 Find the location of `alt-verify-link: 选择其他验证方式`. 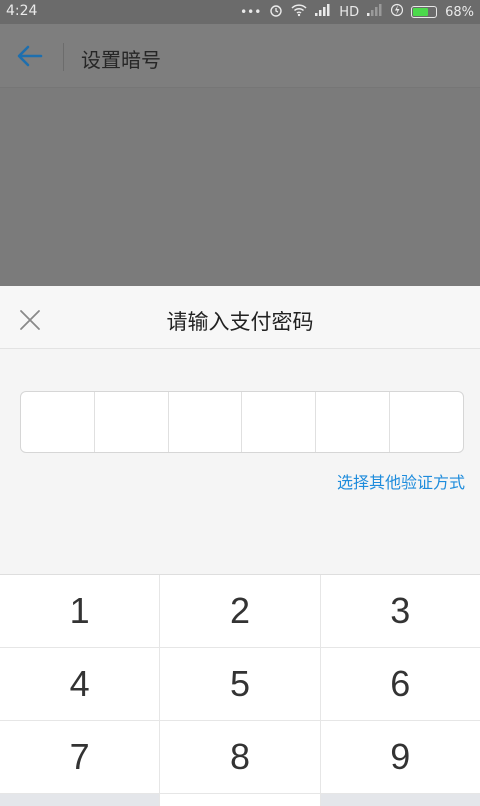

alt-verify-link: 选择其他验证方式 is located at coordinates (401, 481).